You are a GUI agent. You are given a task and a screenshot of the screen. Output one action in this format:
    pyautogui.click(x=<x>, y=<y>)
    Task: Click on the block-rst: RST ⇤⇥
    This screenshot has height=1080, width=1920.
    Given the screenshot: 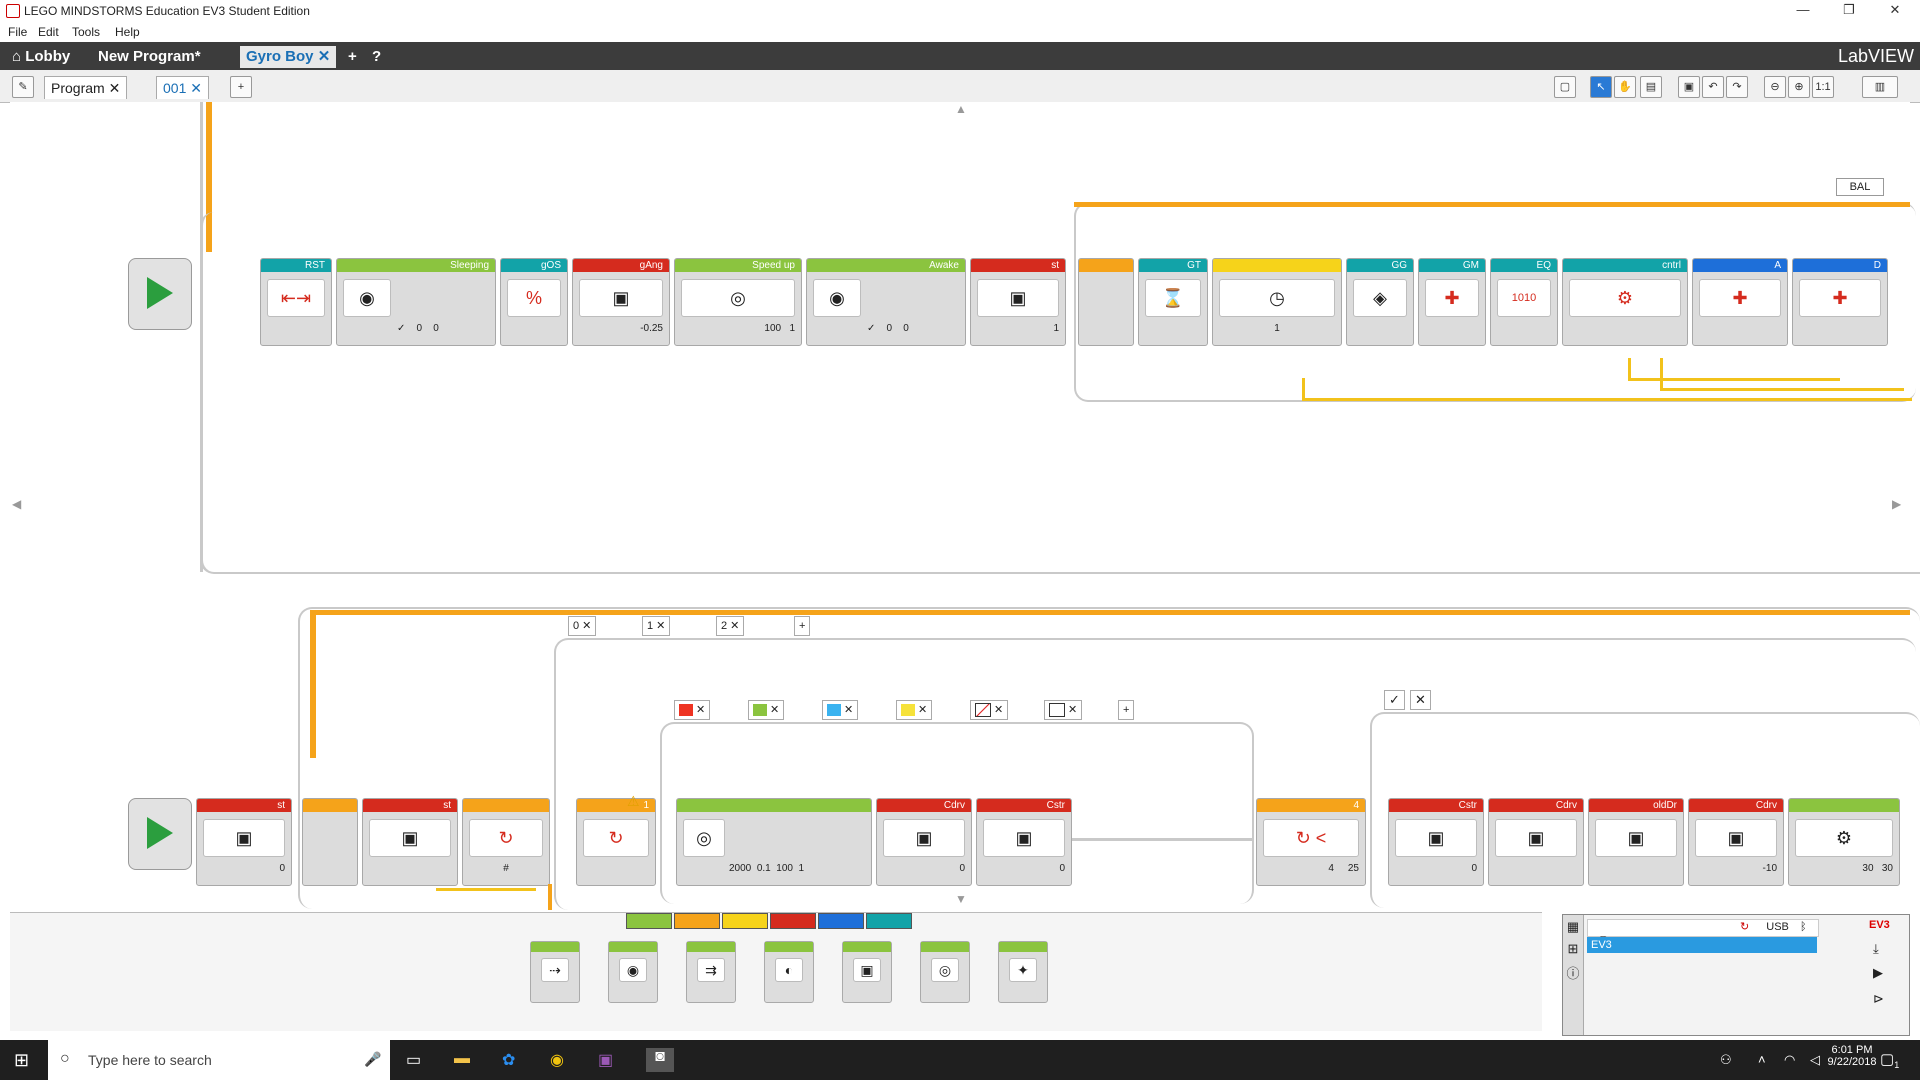 What is the action you would take?
    pyautogui.click(x=296, y=302)
    